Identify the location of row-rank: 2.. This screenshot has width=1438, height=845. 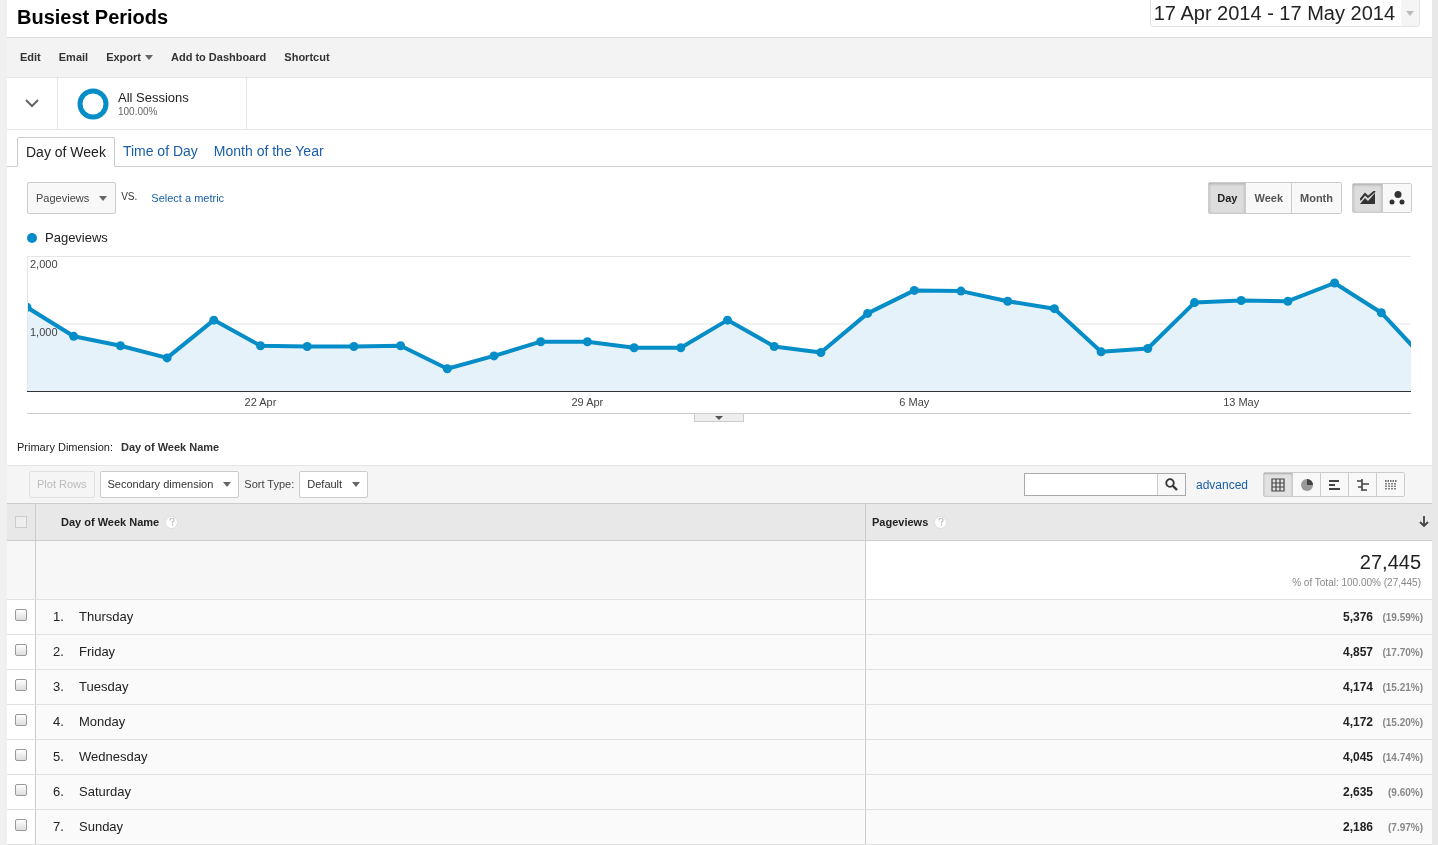
(59, 652).